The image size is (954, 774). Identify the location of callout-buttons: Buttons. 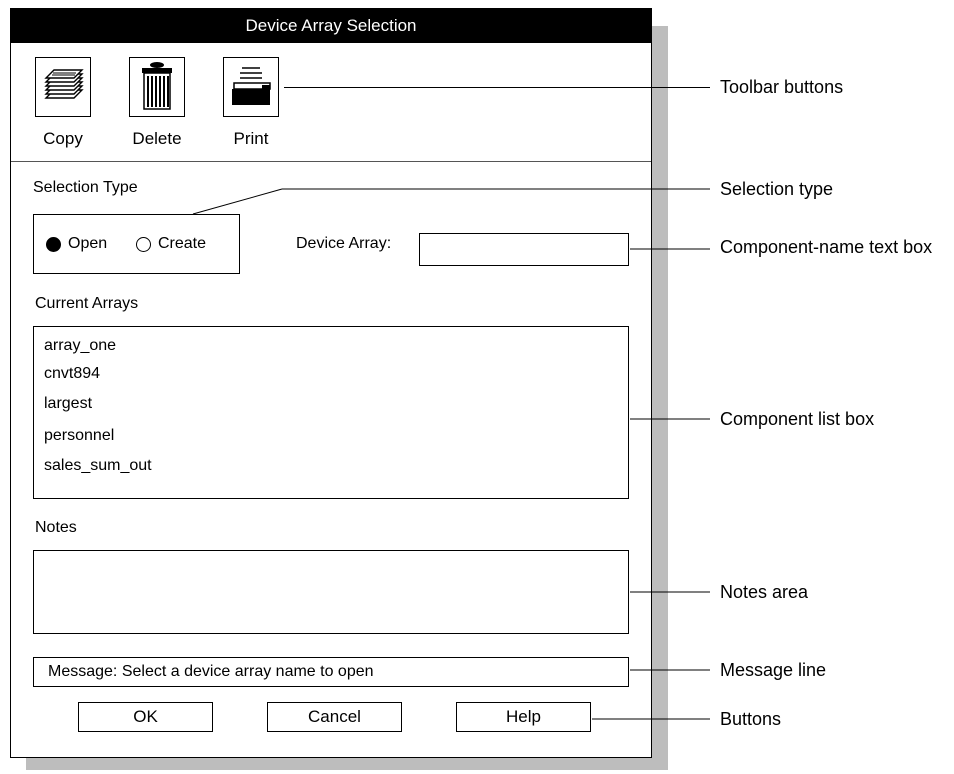
(751, 719).